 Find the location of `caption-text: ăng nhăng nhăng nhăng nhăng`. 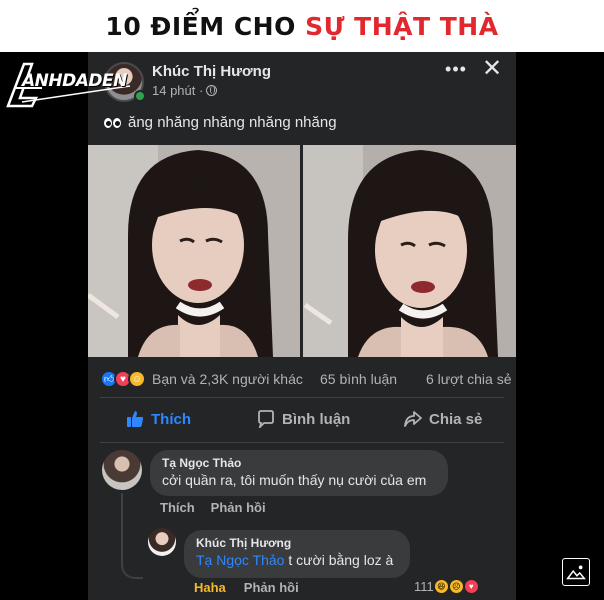

caption-text: ăng nhăng nhăng nhăng nhăng is located at coordinates (232, 122).